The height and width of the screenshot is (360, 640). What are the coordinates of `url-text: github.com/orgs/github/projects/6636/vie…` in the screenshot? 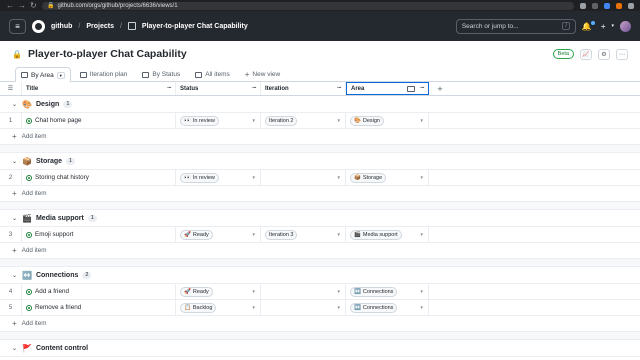 It's located at (117, 5).